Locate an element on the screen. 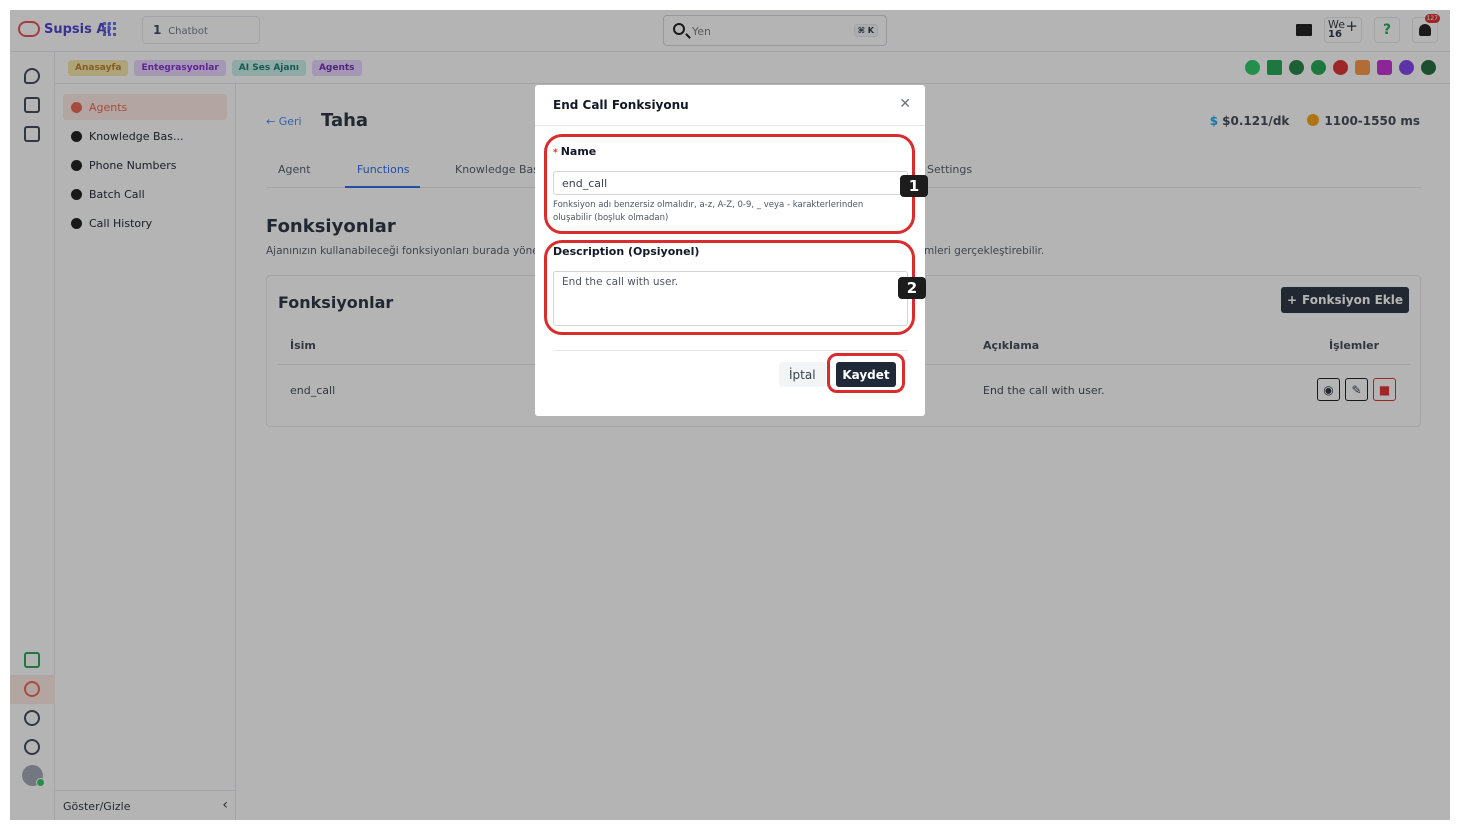 The height and width of the screenshot is (830, 1460). dialog-title: End Call Fonksiyonu is located at coordinates (621, 105).